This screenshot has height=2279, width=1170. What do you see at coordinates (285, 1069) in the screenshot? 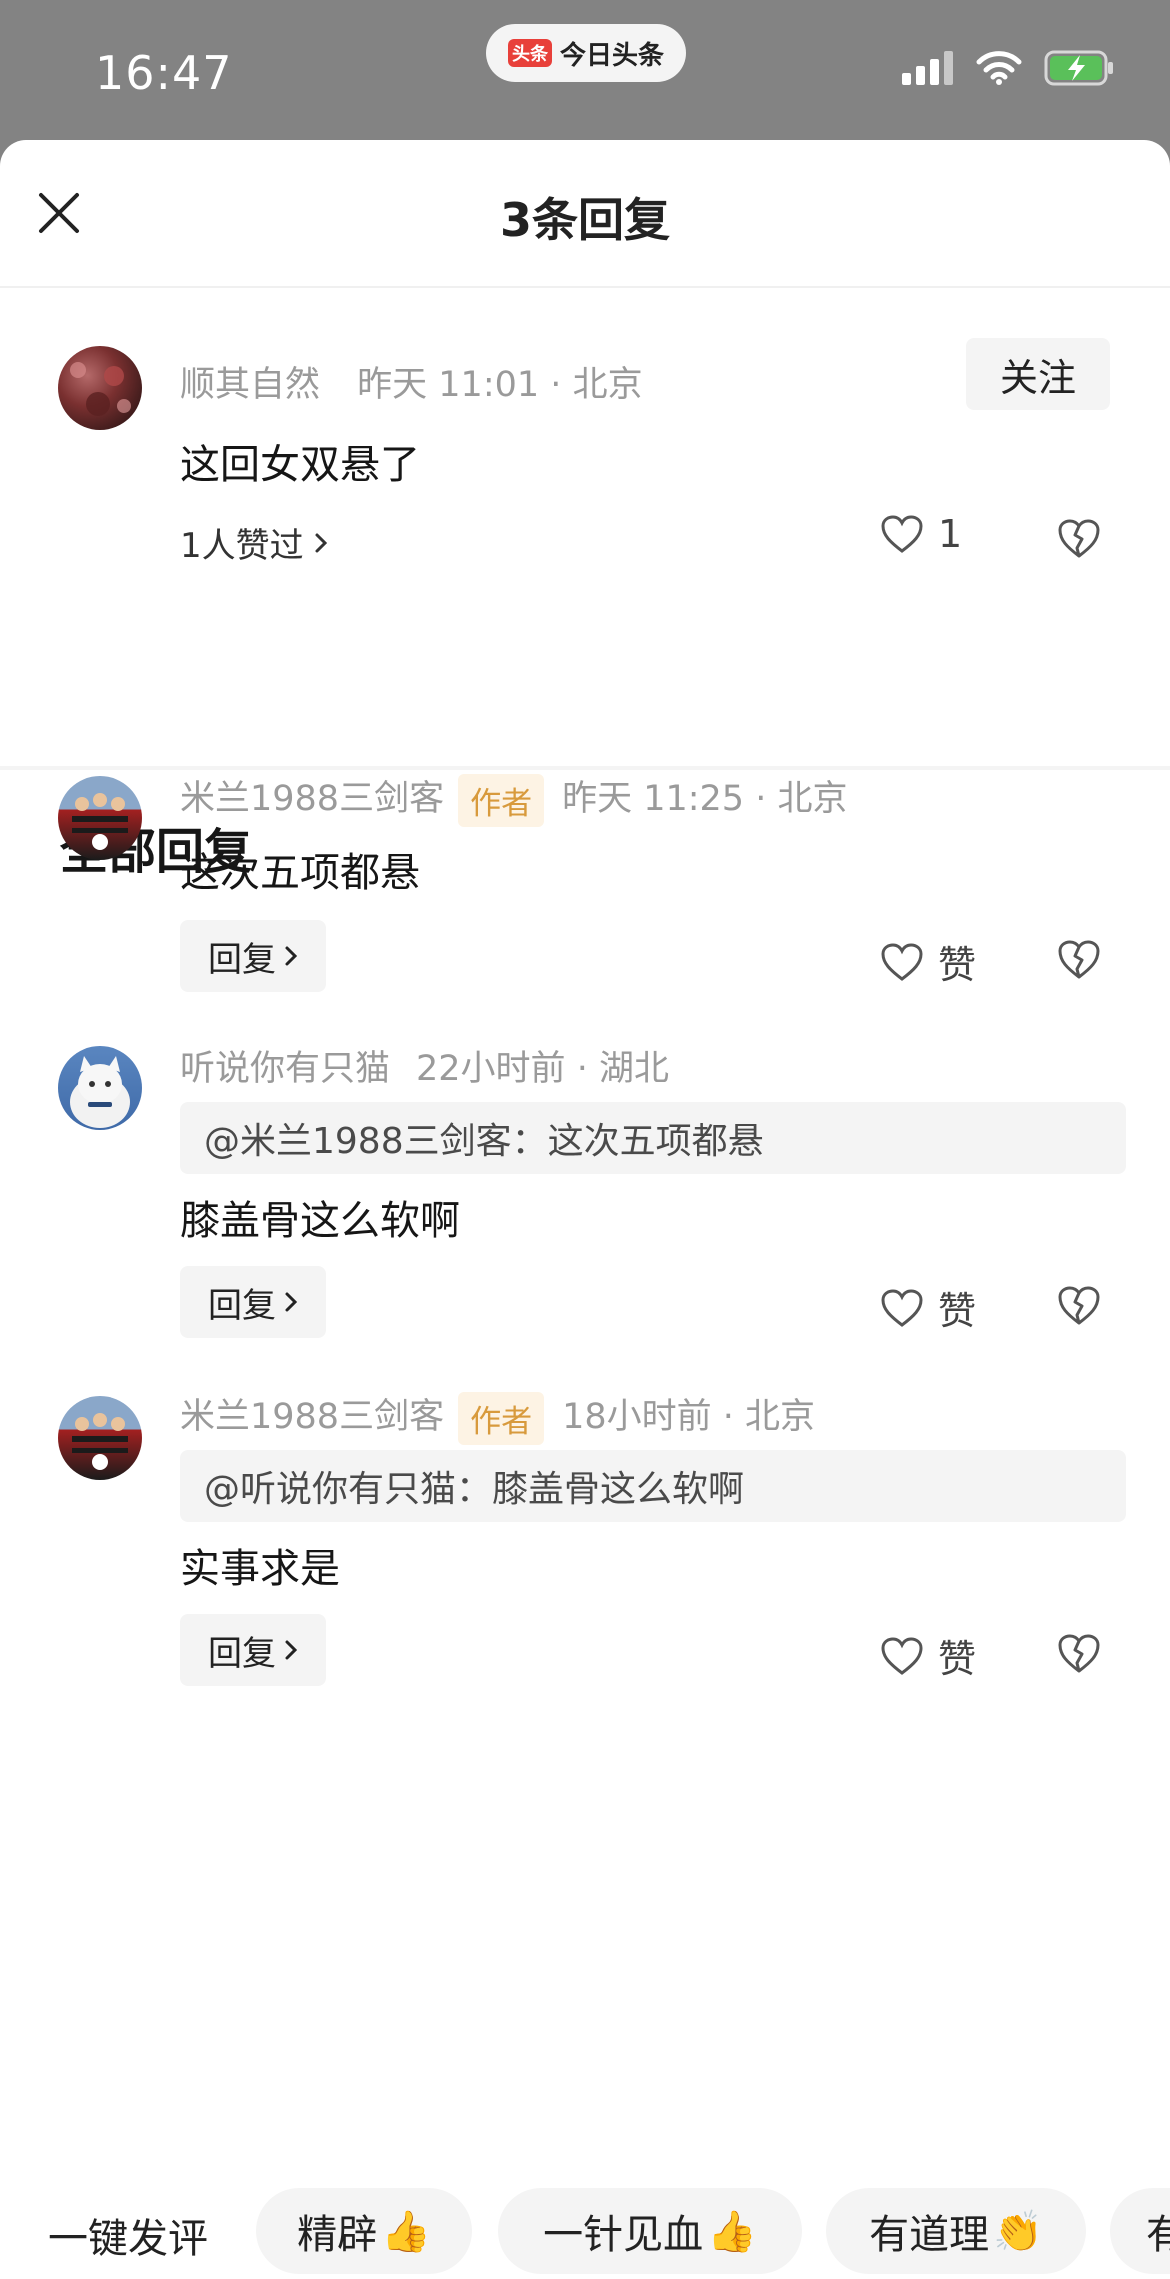
I see `username: 听说你有只猫` at bounding box center [285, 1069].